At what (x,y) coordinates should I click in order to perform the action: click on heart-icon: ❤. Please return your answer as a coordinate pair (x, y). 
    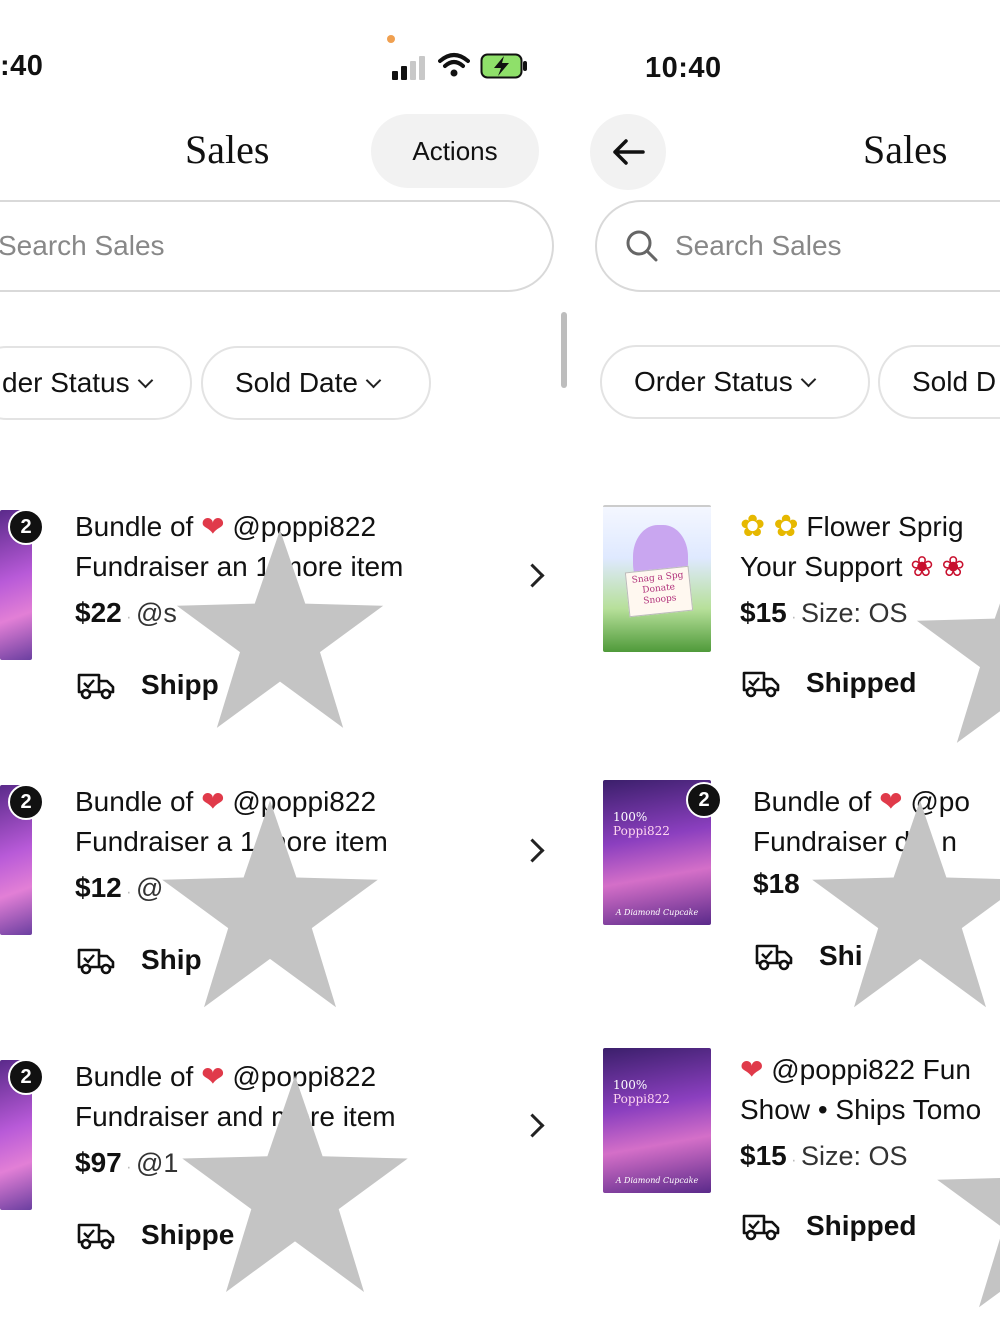
    Looking at the image, I should click on (752, 1069).